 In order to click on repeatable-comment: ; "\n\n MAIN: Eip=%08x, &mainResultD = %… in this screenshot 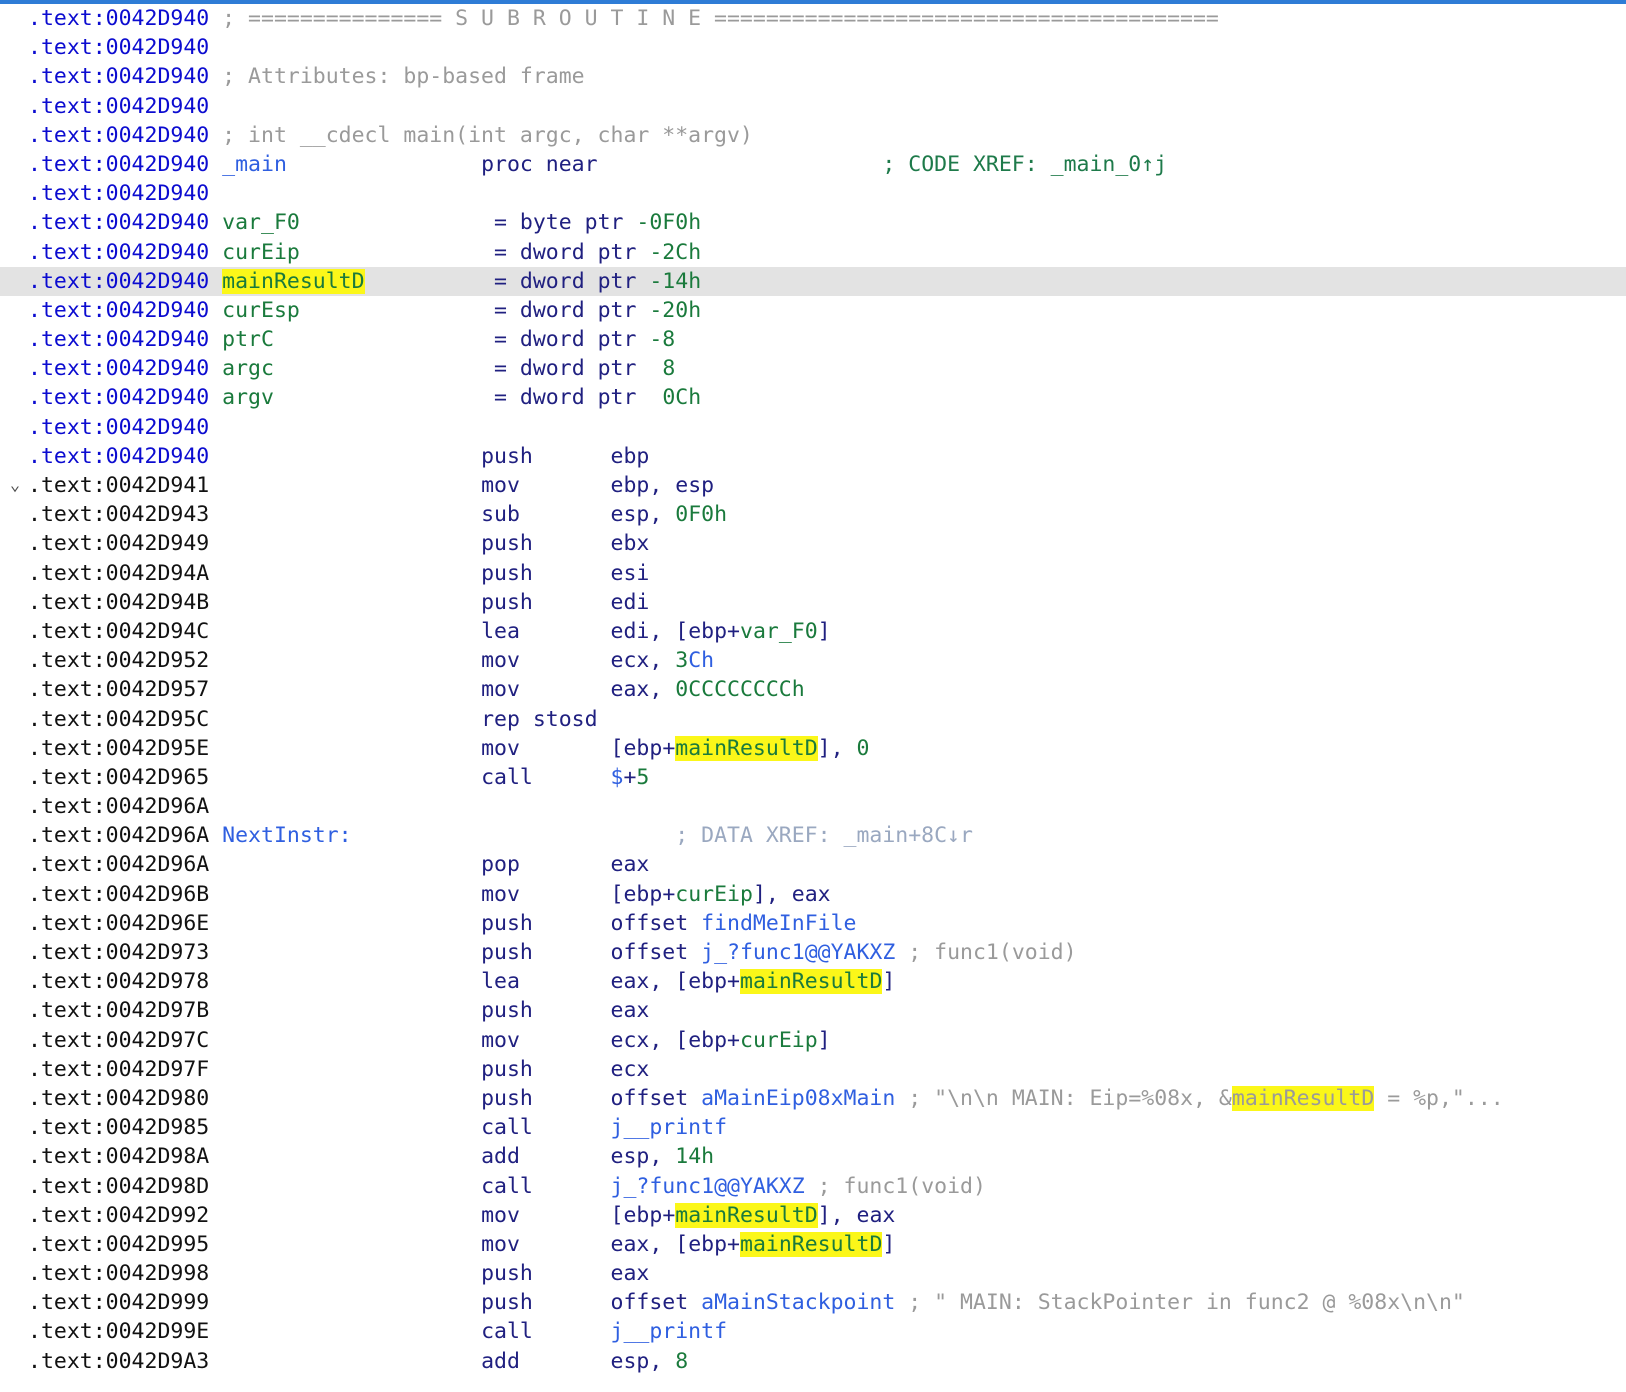, I will do `click(1206, 1098)`.